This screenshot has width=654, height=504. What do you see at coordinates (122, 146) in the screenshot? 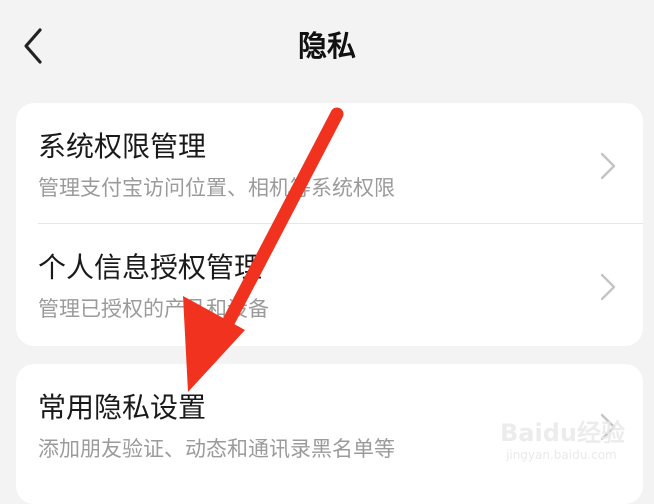
I see `item-title: 系统权限管理` at bounding box center [122, 146].